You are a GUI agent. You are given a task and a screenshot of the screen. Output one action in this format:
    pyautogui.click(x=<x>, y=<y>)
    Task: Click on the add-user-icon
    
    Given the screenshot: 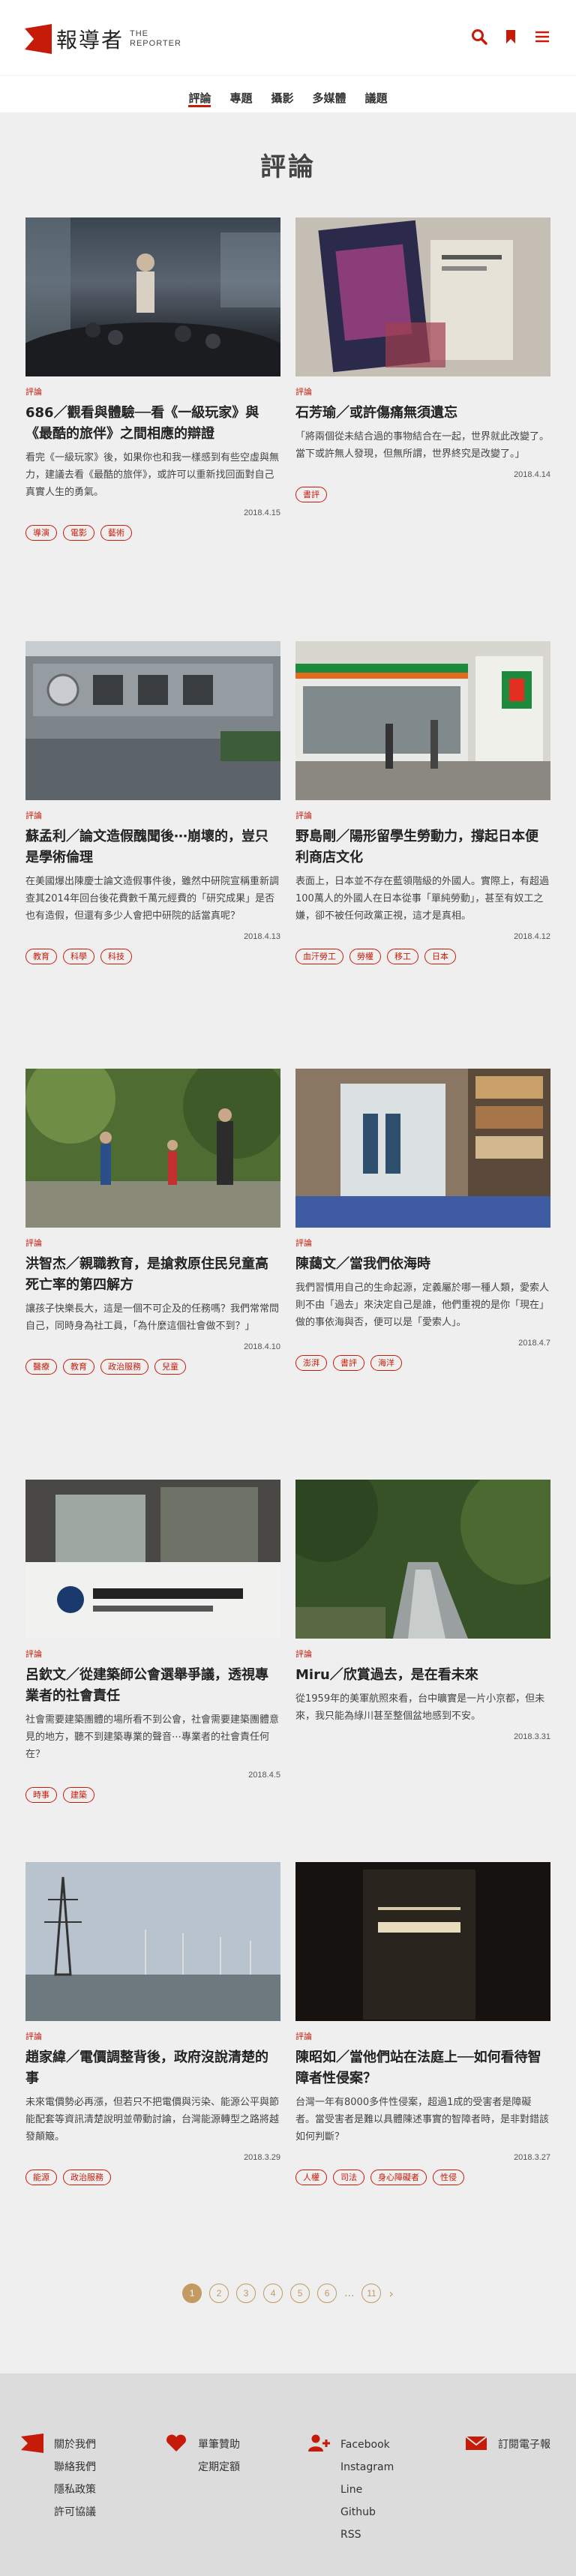 What is the action you would take?
    pyautogui.click(x=319, y=2443)
    